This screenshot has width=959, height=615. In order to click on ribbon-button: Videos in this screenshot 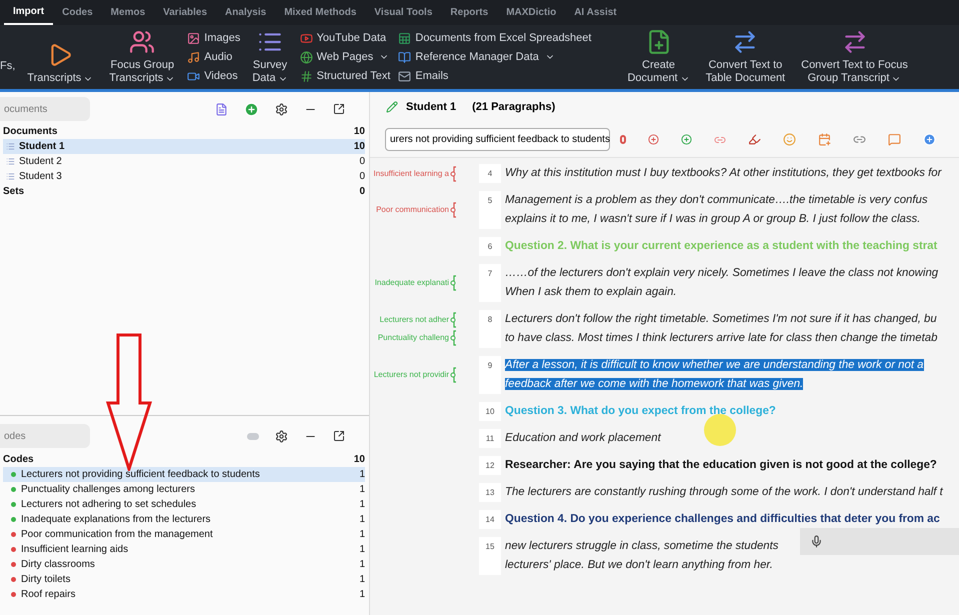, I will do `click(213, 76)`.